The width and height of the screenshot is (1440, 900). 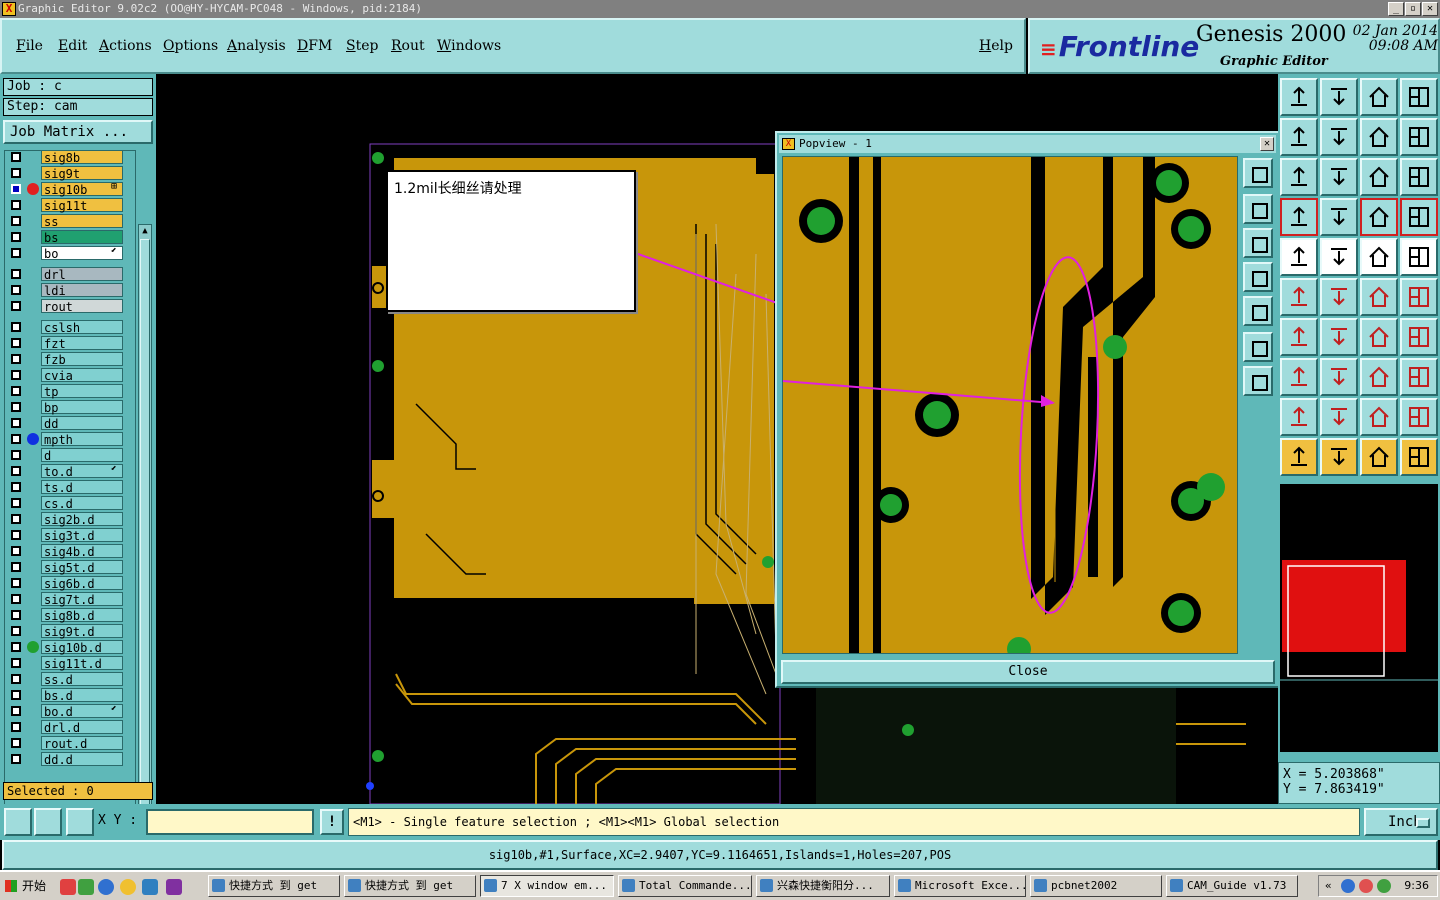 What do you see at coordinates (82, 439) in the screenshot?
I see `layer-name: mpth` at bounding box center [82, 439].